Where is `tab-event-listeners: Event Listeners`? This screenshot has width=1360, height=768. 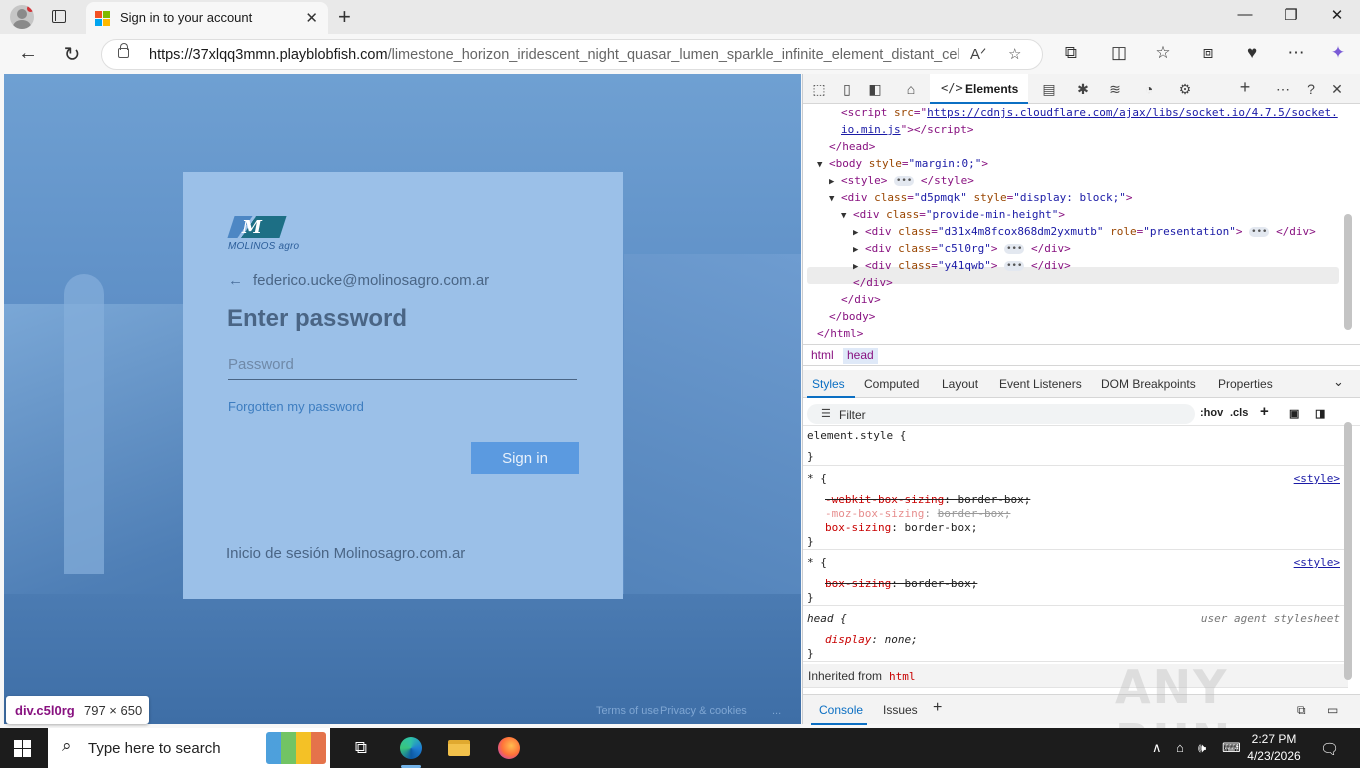 tab-event-listeners: Event Listeners is located at coordinates (1040, 384).